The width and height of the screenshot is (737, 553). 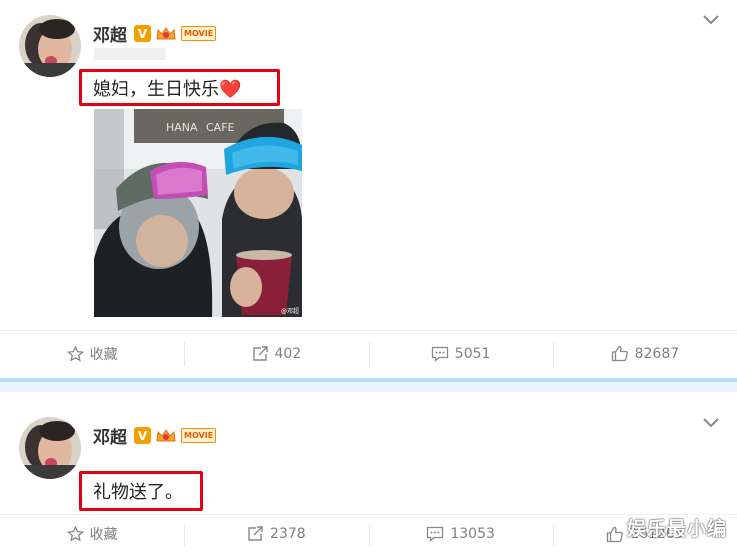 What do you see at coordinates (220, 127) in the screenshot?
I see `sign-cafe: CAFE` at bounding box center [220, 127].